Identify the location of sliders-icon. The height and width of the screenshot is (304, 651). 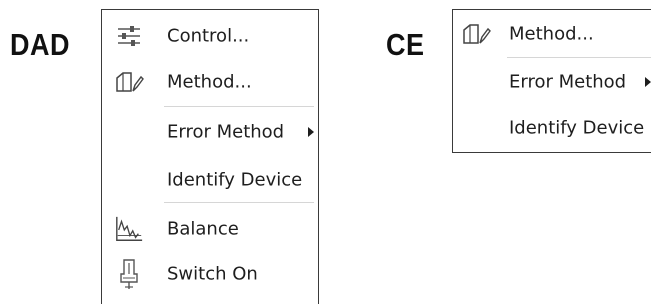
(129, 36).